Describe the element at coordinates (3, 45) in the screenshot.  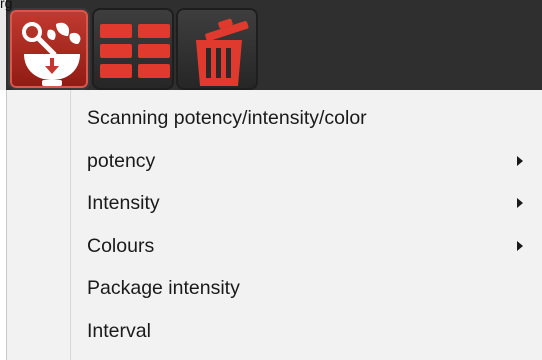
I see `toolbar-edge` at that location.